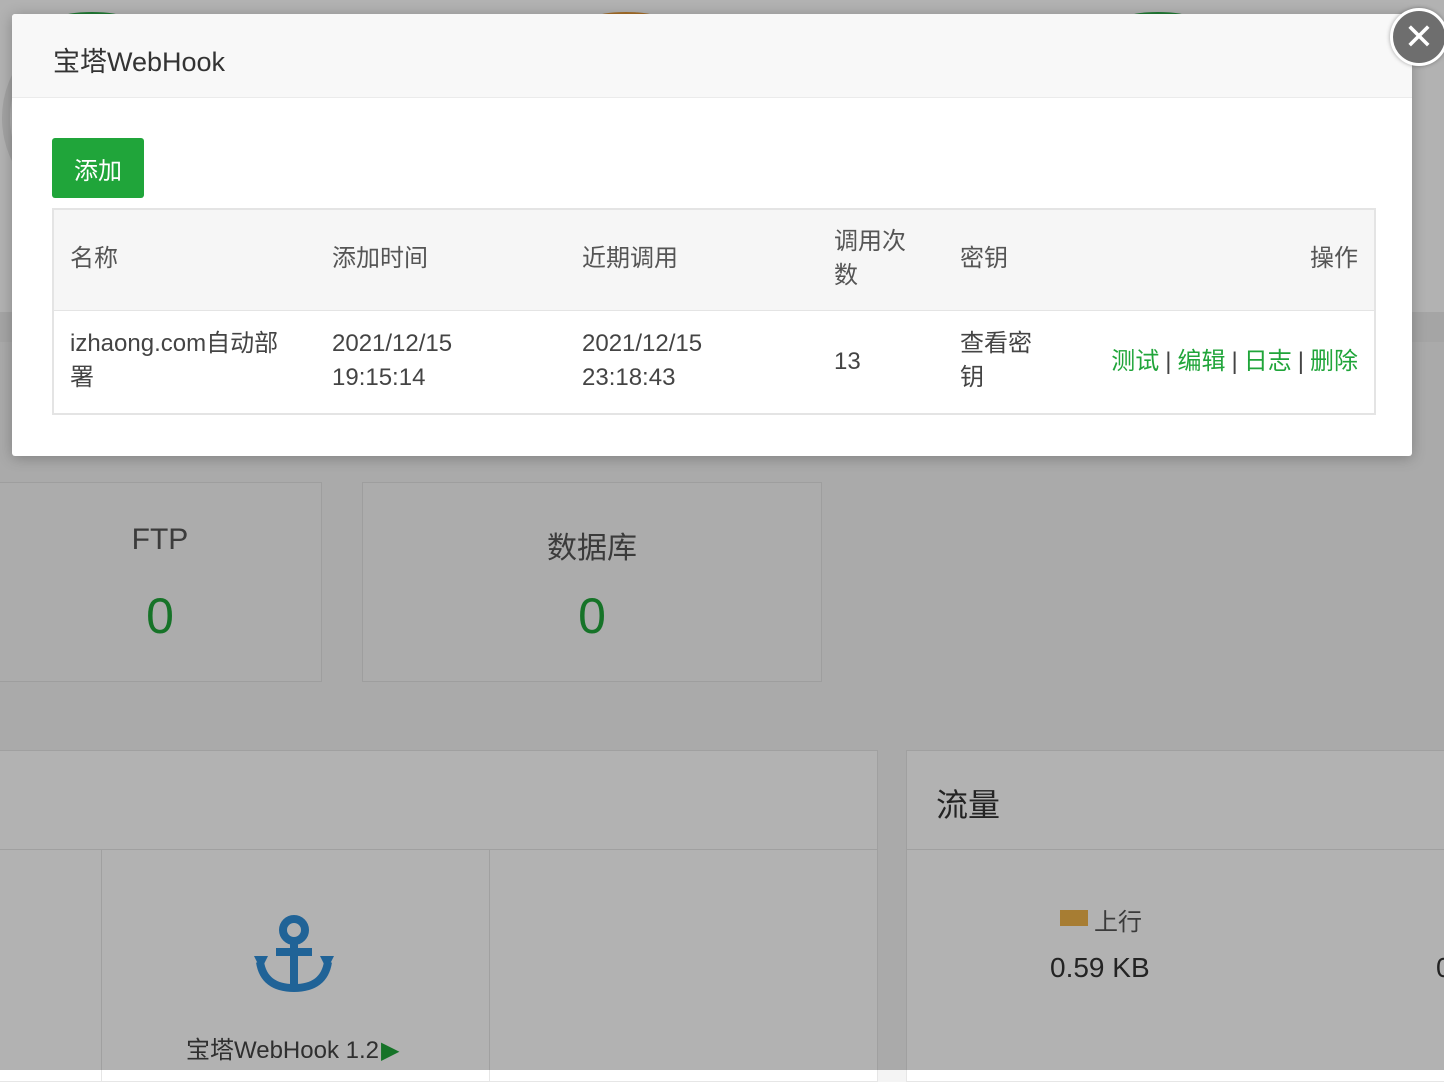  What do you see at coordinates (1268, 361) in the screenshot?
I see `log-link: 日志` at bounding box center [1268, 361].